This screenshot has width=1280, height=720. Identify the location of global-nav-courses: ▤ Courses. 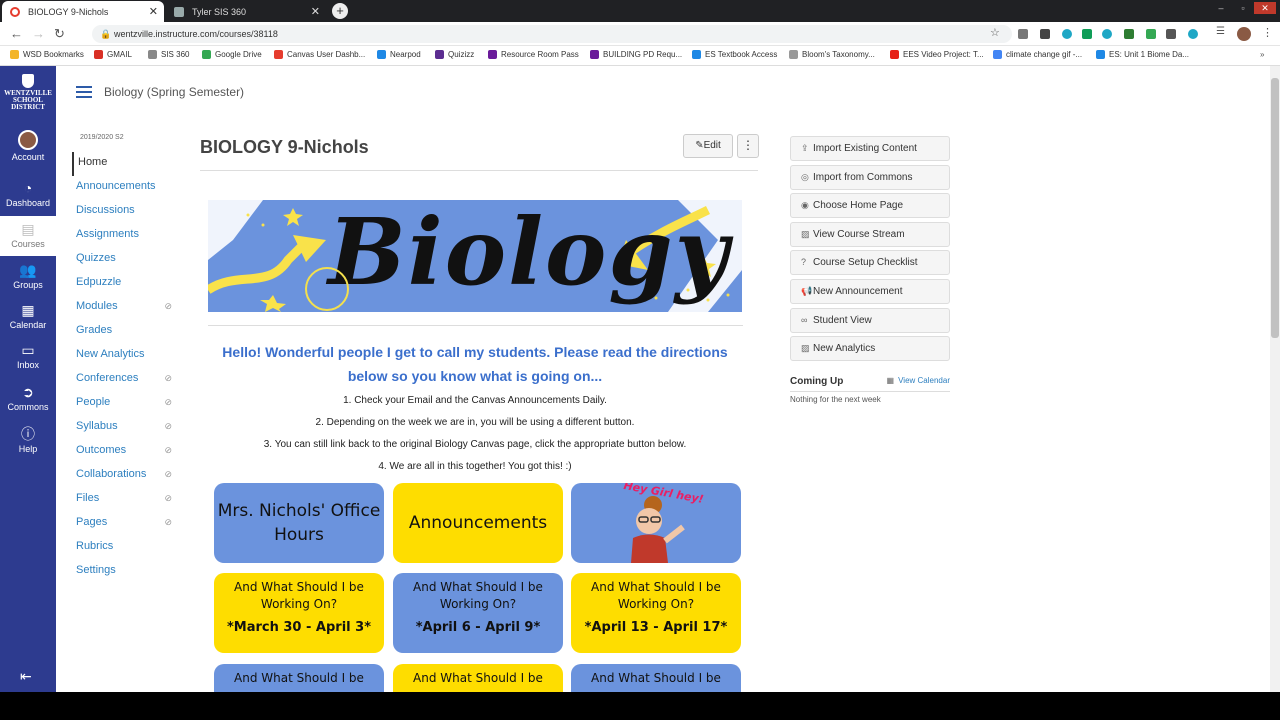
(28, 236).